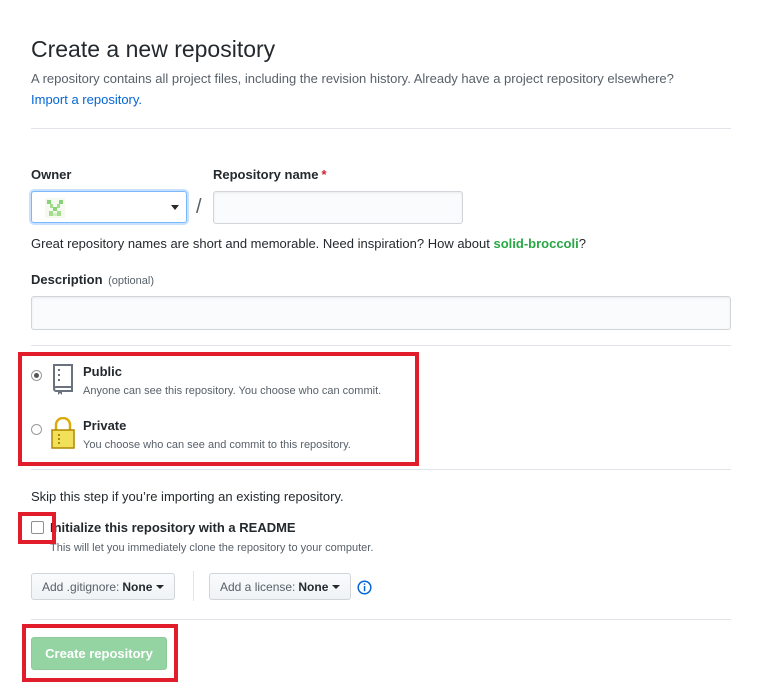 The image size is (761, 696). What do you see at coordinates (153, 49) in the screenshot?
I see `page-title: Create a new repository` at bounding box center [153, 49].